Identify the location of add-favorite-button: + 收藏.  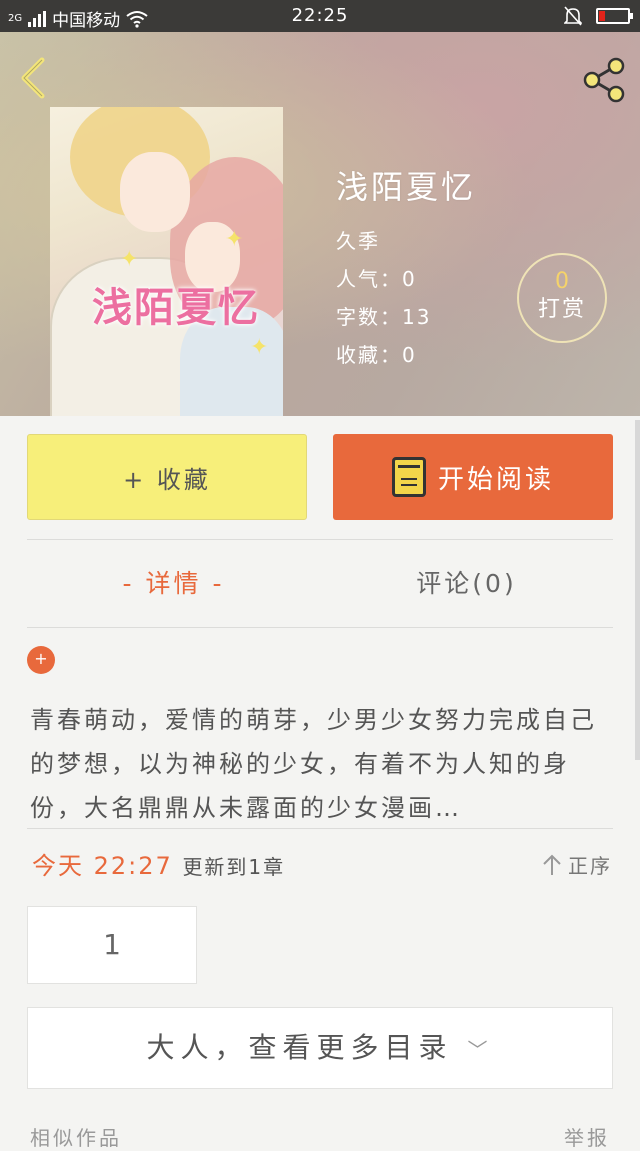
(167, 477).